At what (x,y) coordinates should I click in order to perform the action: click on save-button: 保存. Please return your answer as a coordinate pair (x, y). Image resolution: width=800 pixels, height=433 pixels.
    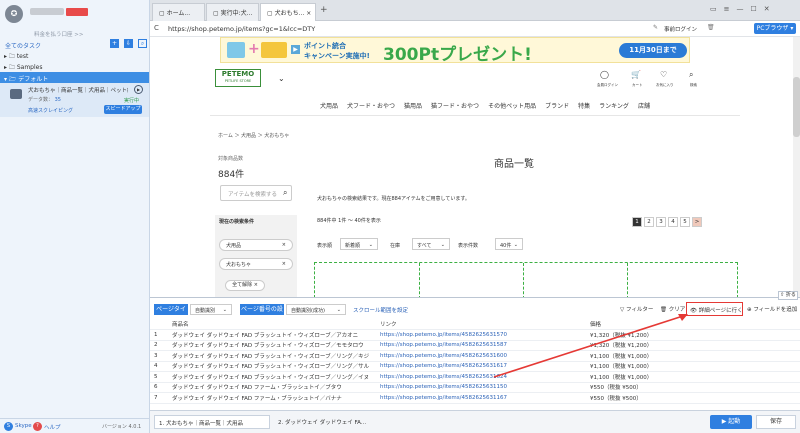
    Looking at the image, I should click on (776, 422).